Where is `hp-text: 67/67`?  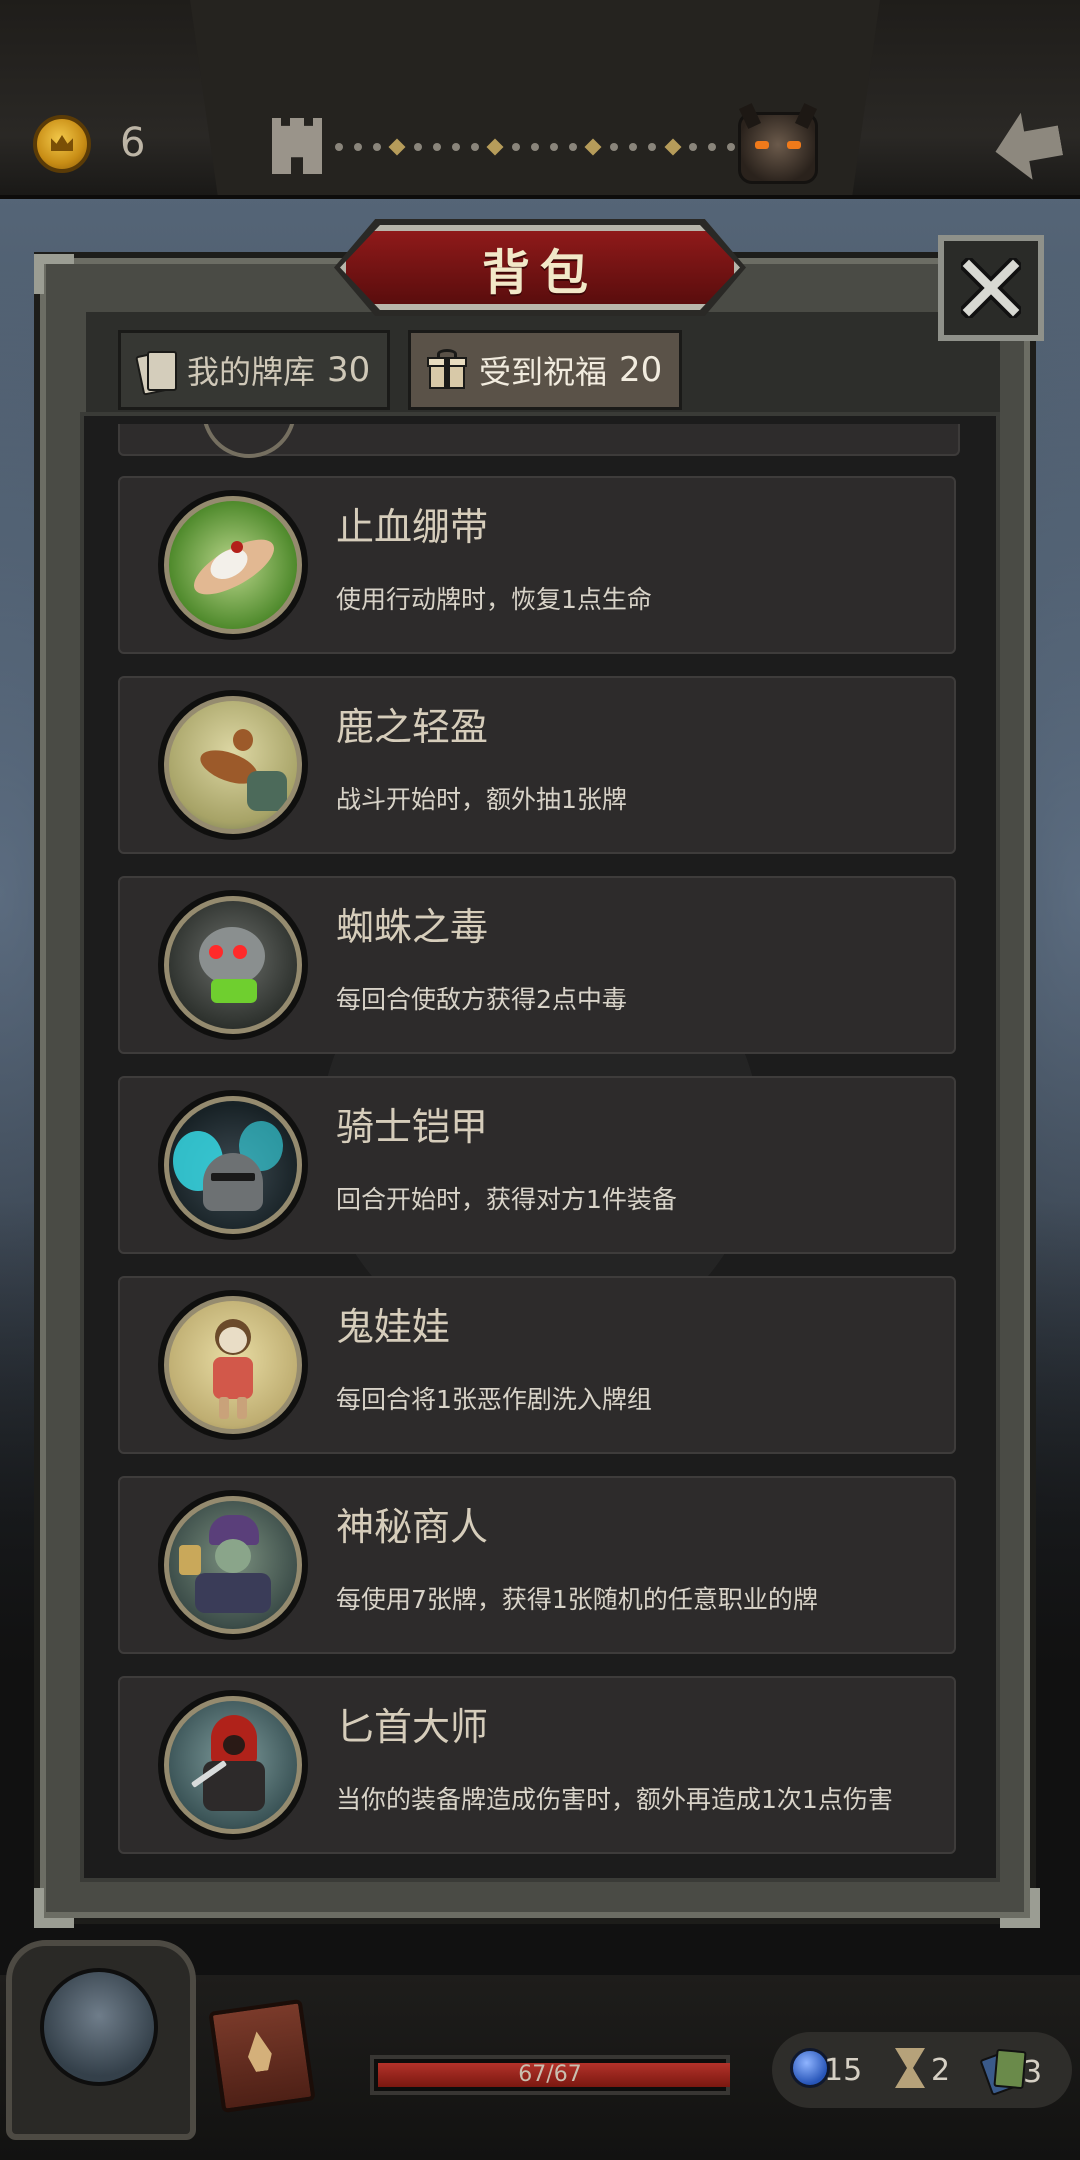
hp-text: 67/67 is located at coordinates (550, 2074).